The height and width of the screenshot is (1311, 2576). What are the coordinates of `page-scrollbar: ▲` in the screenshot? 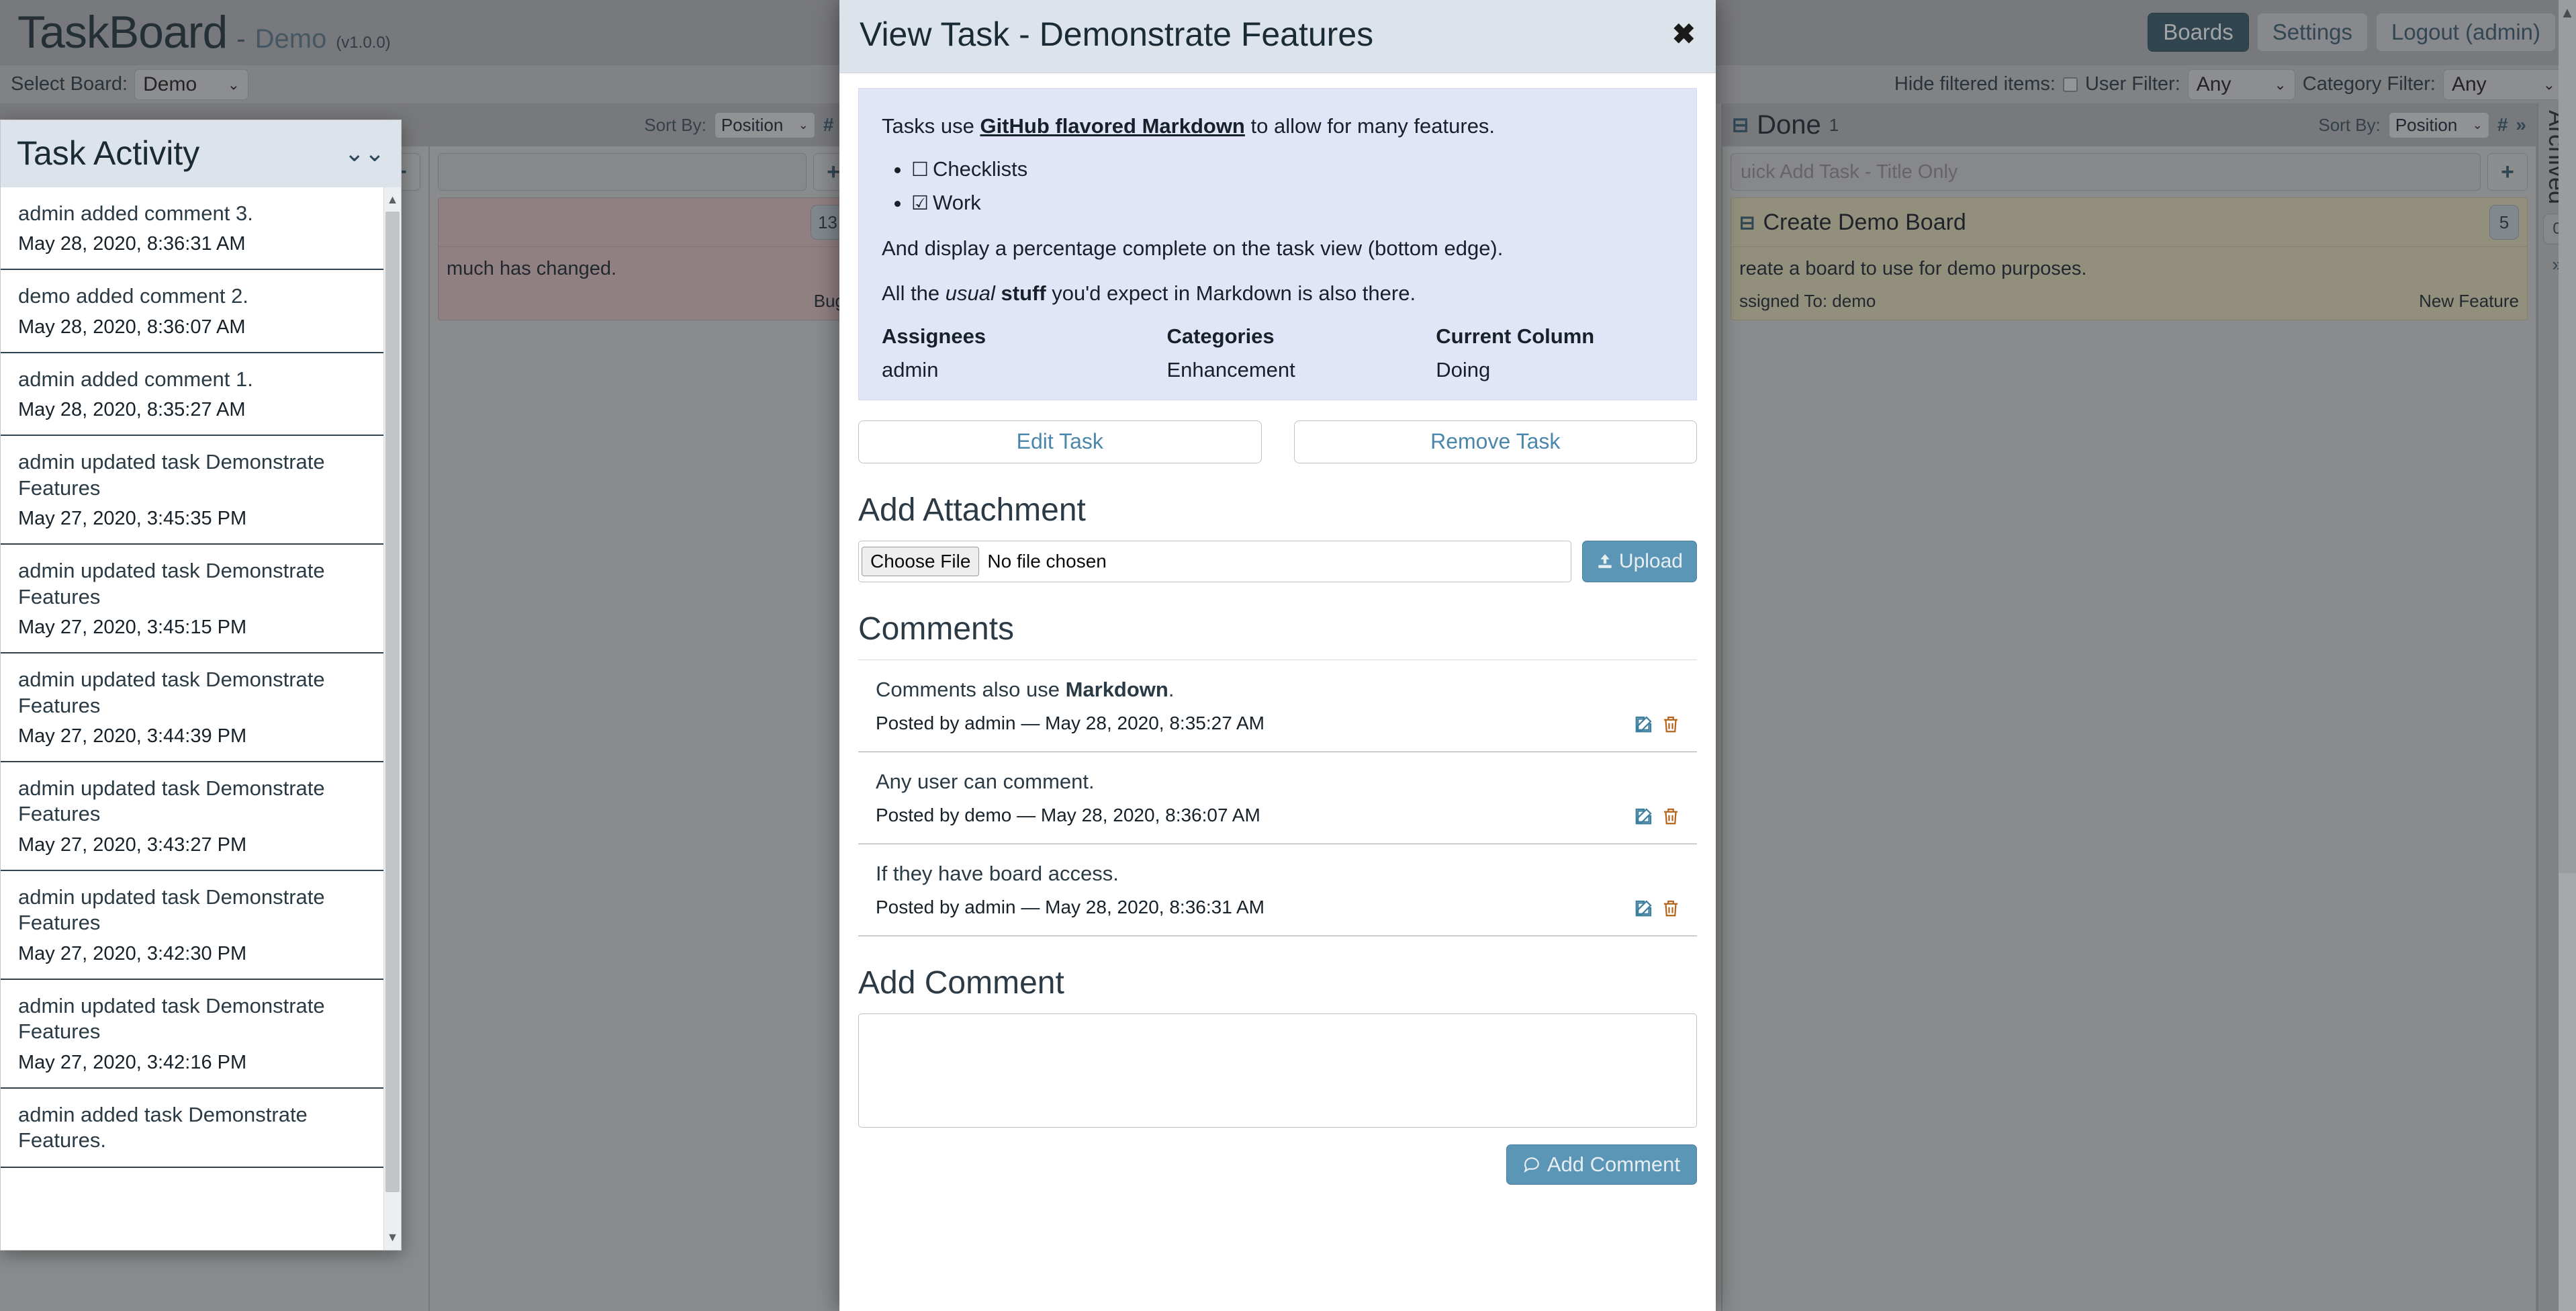 It's located at (2567, 656).